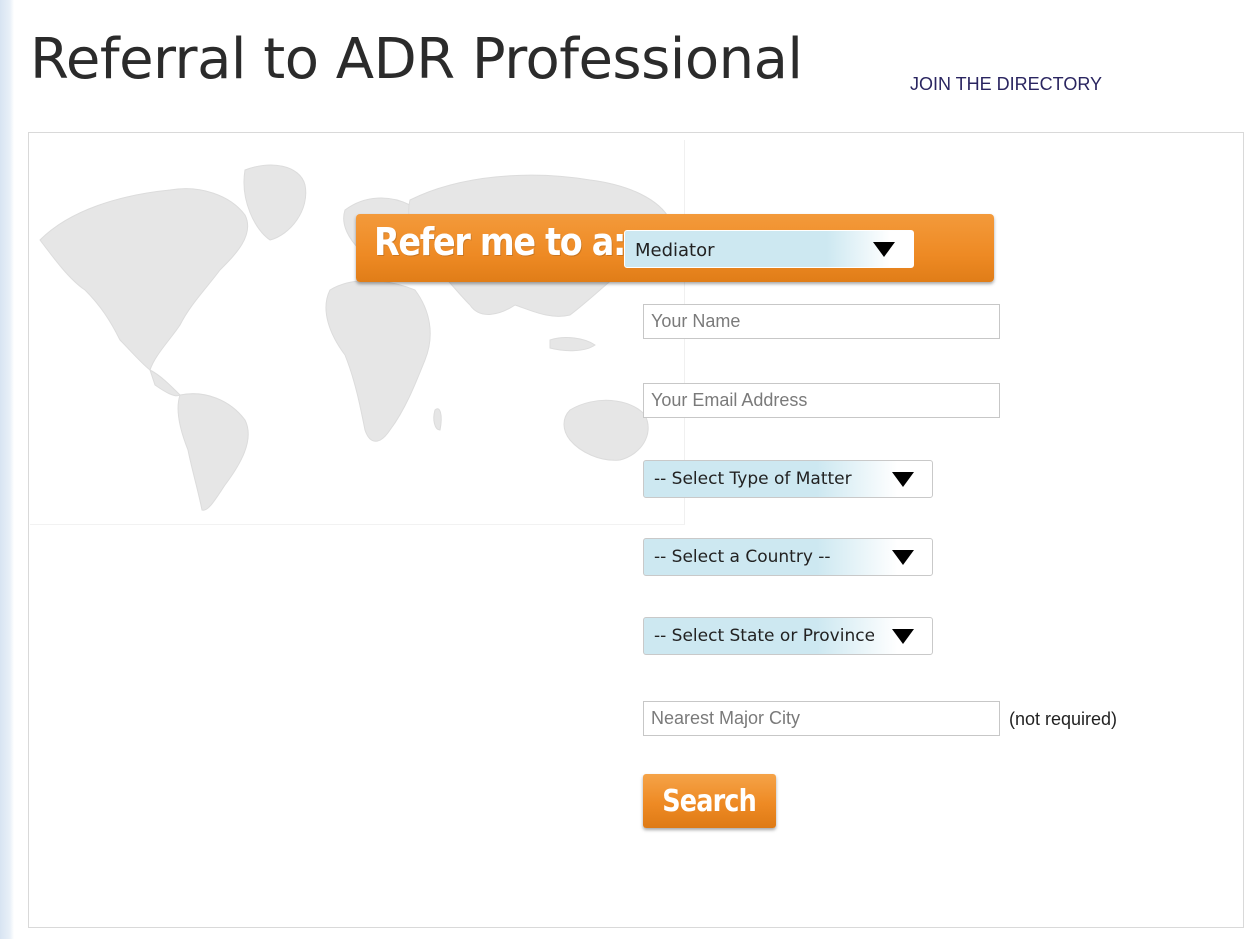 The height and width of the screenshot is (939, 1245). Describe the element at coordinates (821, 400) in the screenshot. I see `email-input` at that location.